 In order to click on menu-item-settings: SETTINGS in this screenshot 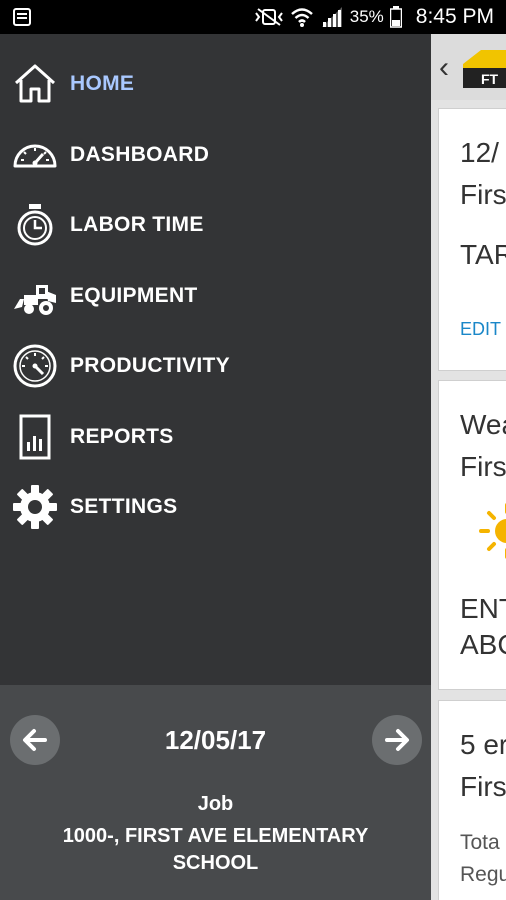, I will do `click(215, 507)`.